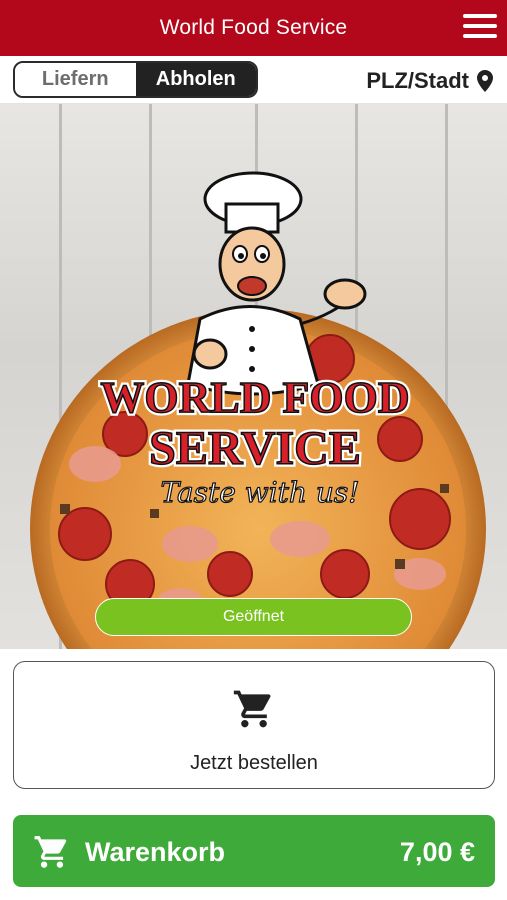  Describe the element at coordinates (255, 448) in the screenshot. I see `svg-text: SERVICE` at that location.